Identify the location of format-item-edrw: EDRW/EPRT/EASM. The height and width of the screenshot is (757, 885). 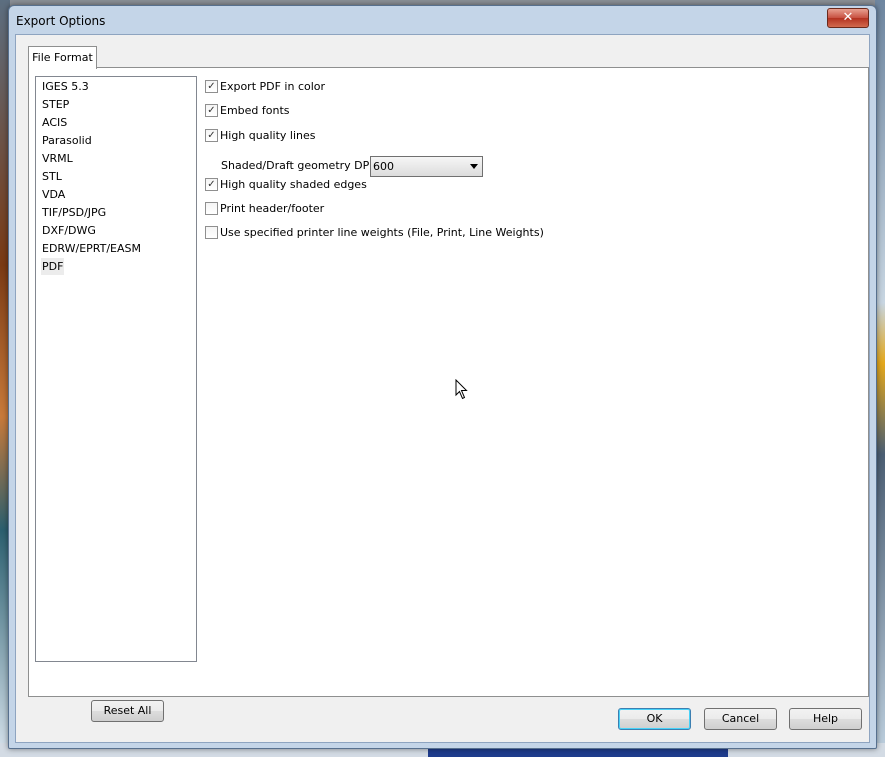
(91, 248).